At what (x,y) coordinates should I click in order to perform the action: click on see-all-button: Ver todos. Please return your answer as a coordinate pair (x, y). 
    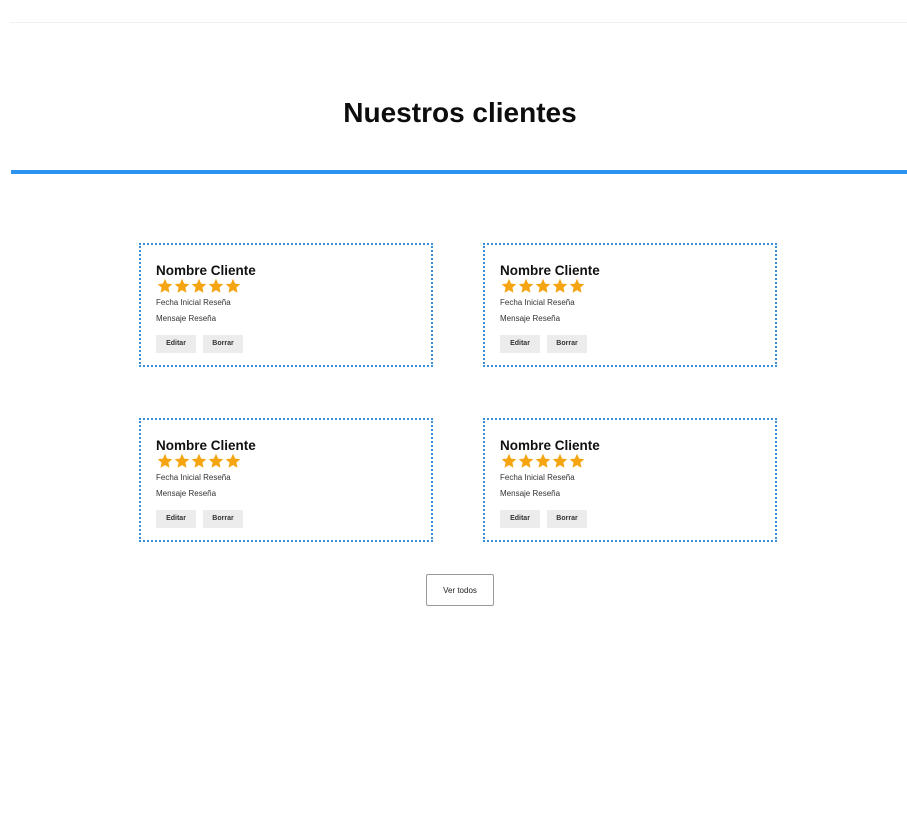
    Looking at the image, I should click on (460, 590).